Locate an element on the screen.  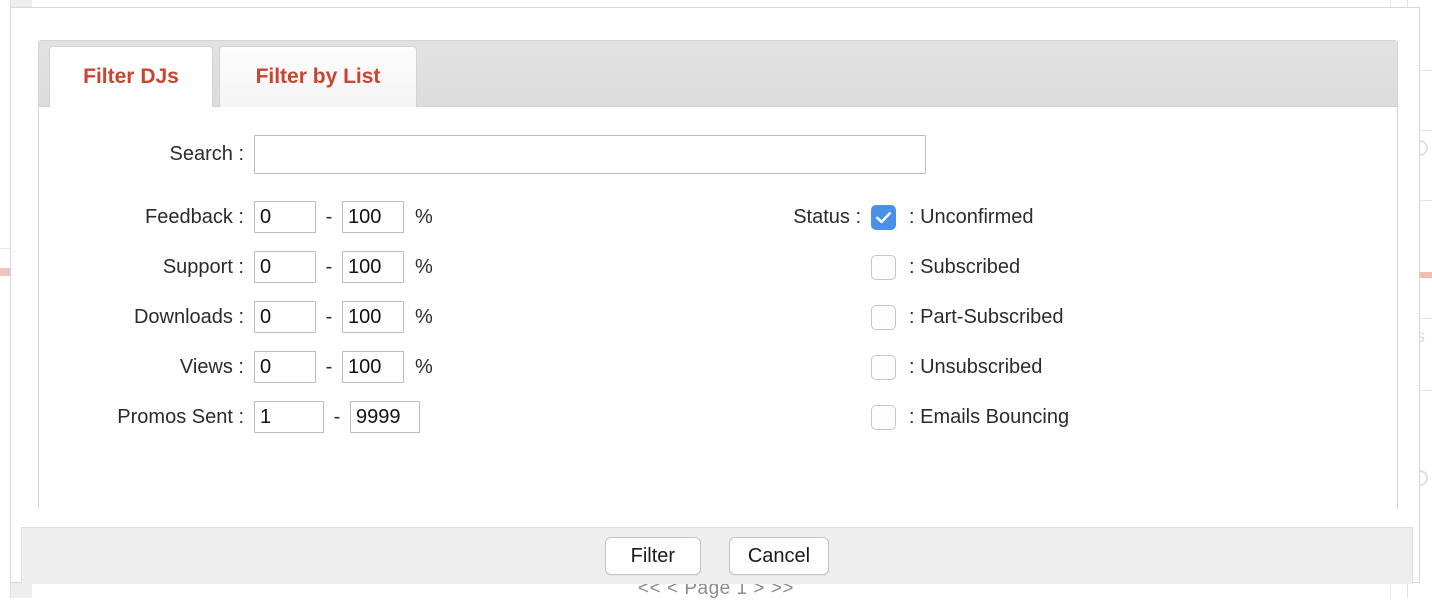
range-row-support: Support : - % is located at coordinates (236, 267).